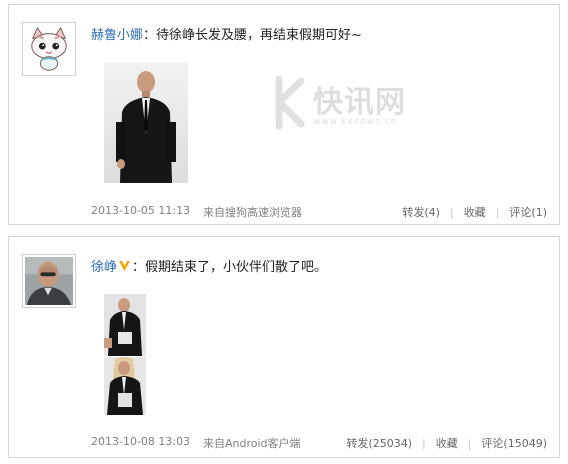 The image size is (568, 464). Describe the element at coordinates (140, 441) in the screenshot. I see `post-time: 2013-10-08 13:03` at that location.